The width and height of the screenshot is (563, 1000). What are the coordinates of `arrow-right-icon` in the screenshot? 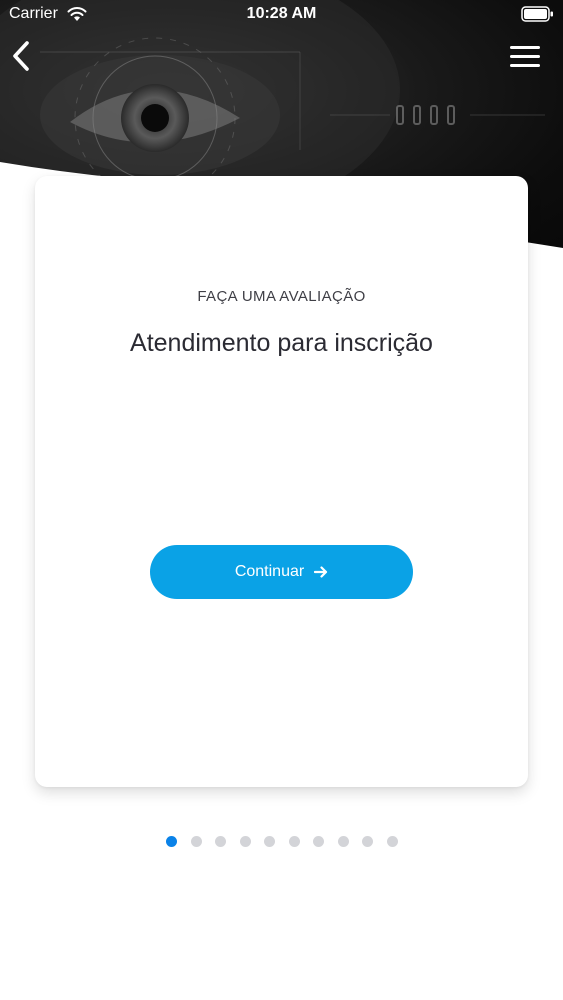 It's located at (321, 572).